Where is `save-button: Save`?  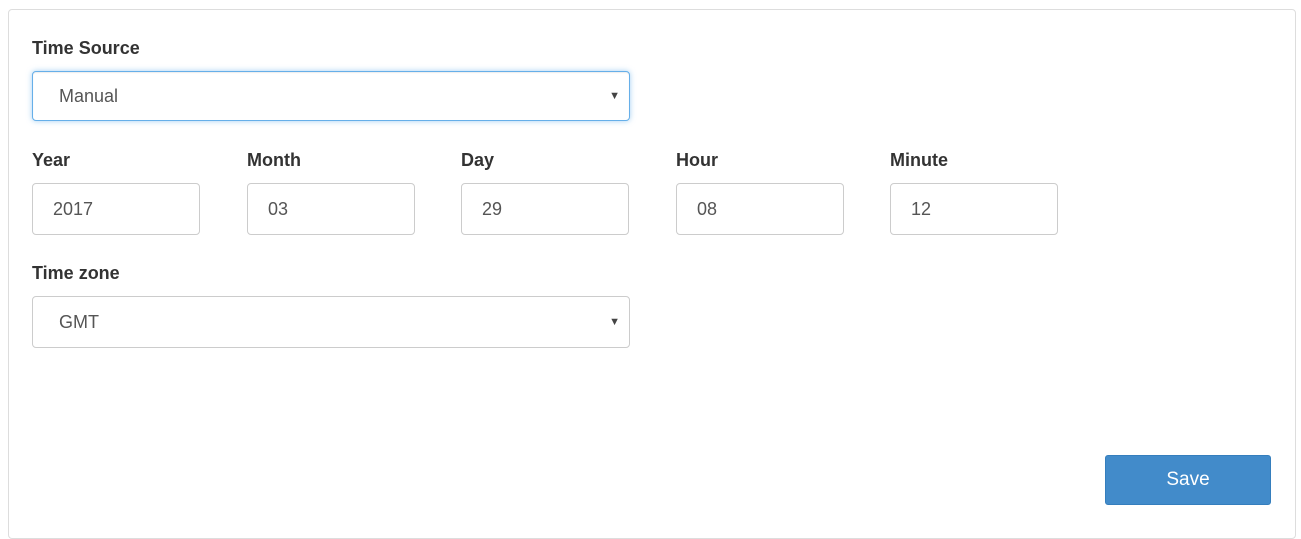 save-button: Save is located at coordinates (1188, 480).